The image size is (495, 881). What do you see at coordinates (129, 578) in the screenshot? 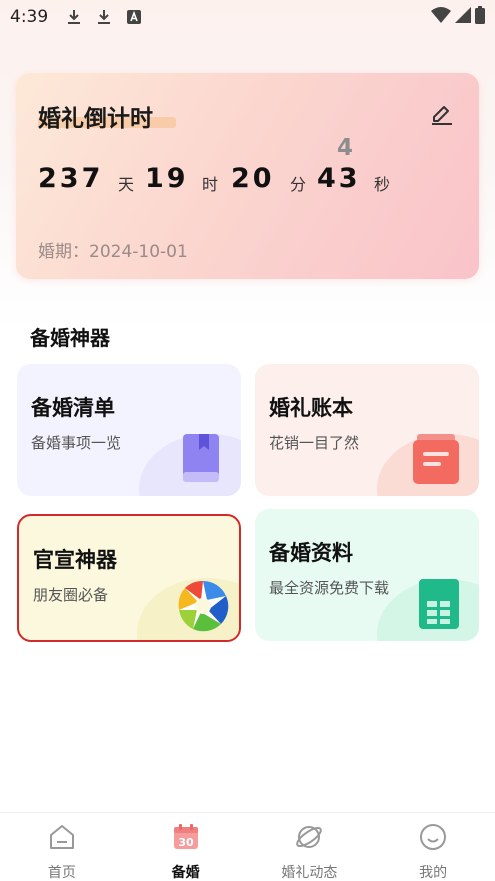
I see `wedding-announcement-card: 官宣神器 朋友圈必备` at bounding box center [129, 578].